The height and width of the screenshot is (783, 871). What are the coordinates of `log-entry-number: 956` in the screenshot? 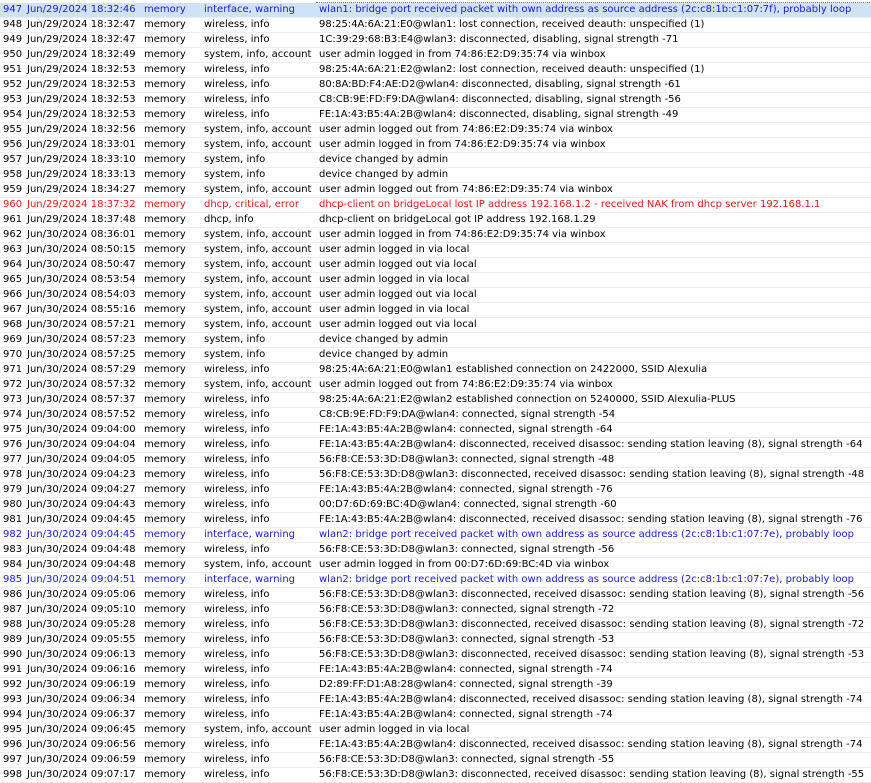 It's located at (12, 145).